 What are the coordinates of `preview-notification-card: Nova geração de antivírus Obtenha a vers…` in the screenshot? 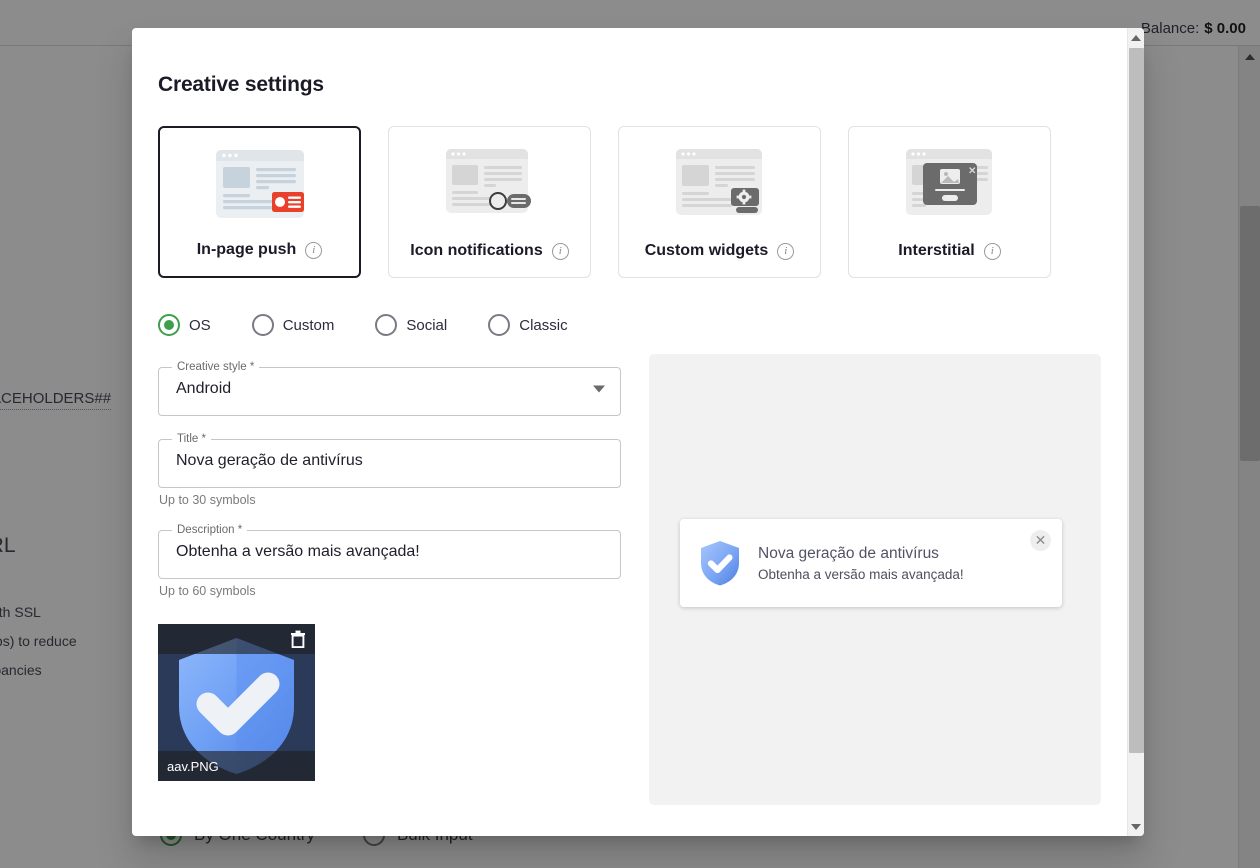 It's located at (871, 563).